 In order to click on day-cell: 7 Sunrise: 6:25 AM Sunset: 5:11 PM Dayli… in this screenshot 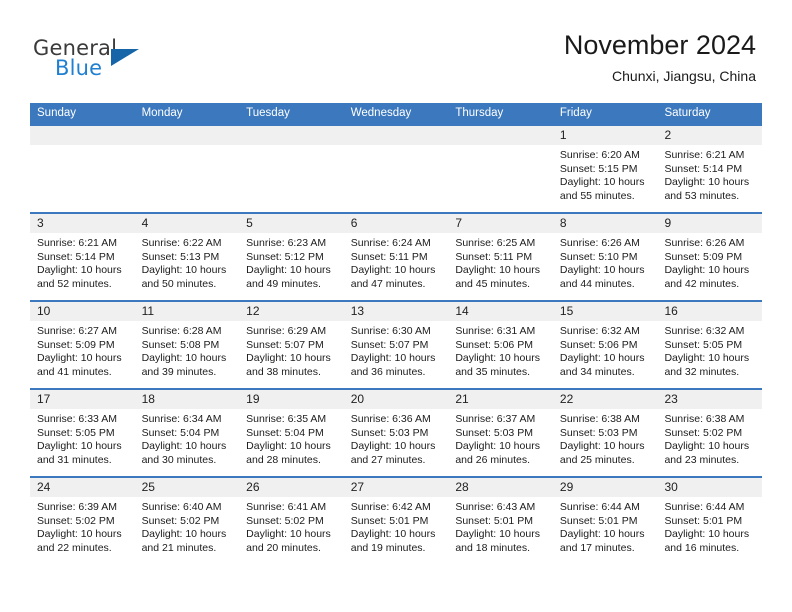, I will do `click(500, 257)`.